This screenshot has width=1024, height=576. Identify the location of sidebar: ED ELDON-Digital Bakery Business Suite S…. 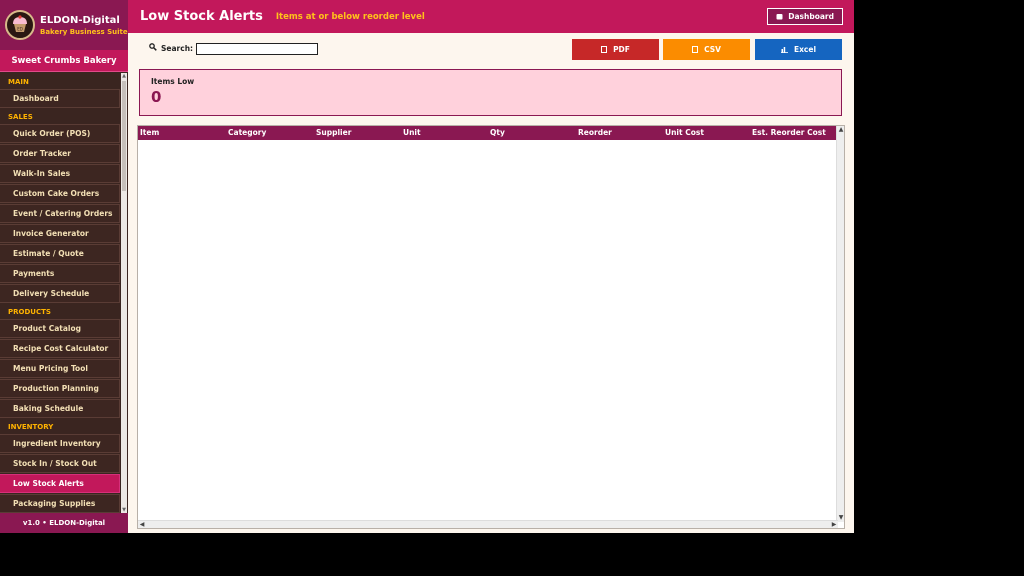
(64, 266).